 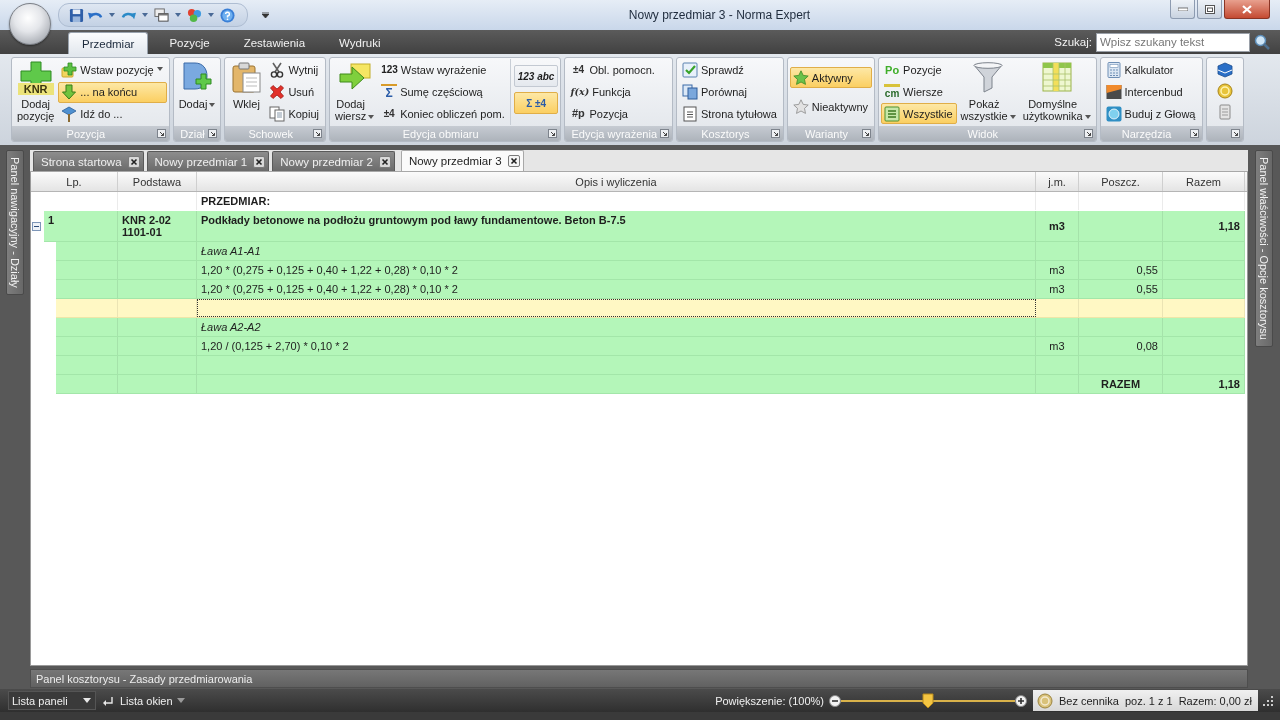 I want to click on resize-grip-icon, so click(x=1268, y=700).